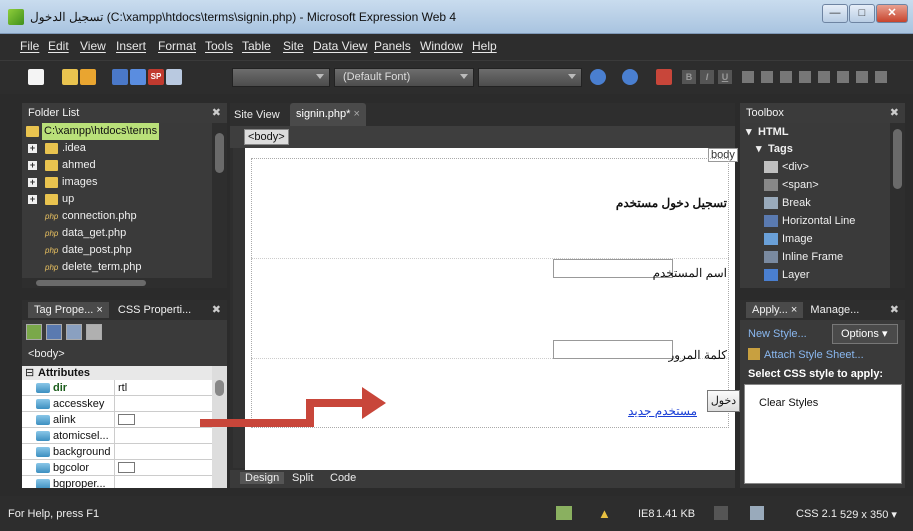  I want to click on tab-code: Code, so click(343, 478).